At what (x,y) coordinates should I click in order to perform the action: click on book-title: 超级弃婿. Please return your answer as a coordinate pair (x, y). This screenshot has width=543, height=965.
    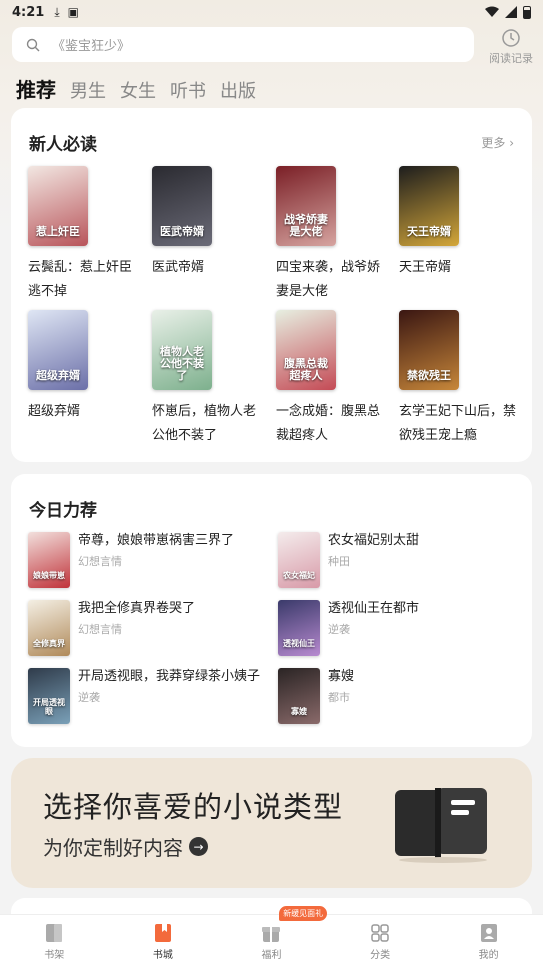
    Looking at the image, I should click on (54, 411).